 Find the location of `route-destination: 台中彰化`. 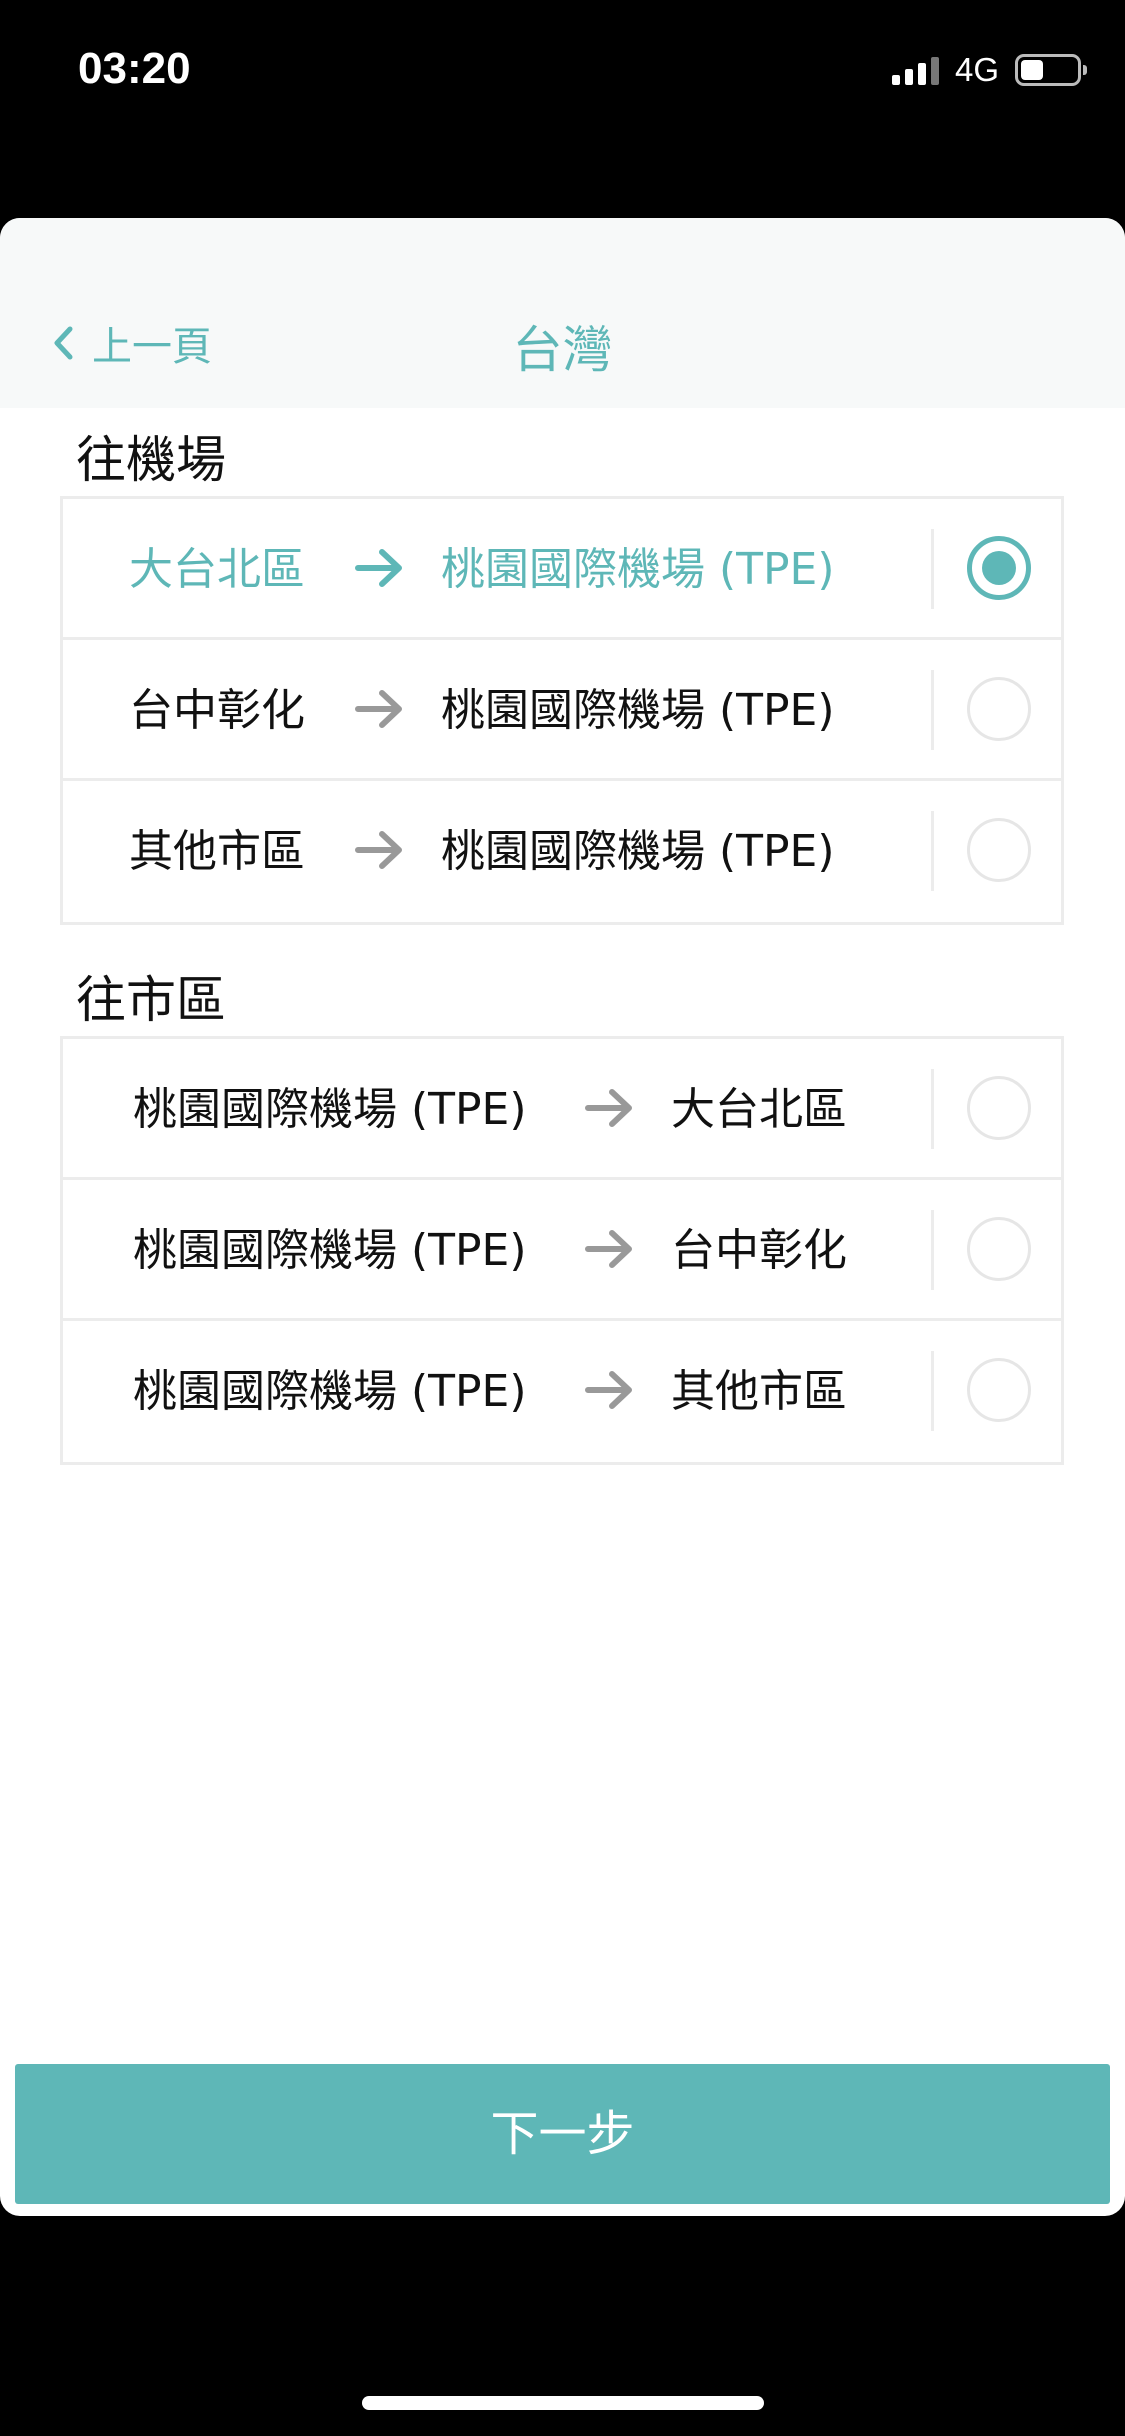

route-destination: 台中彰化 is located at coordinates (759, 1250).